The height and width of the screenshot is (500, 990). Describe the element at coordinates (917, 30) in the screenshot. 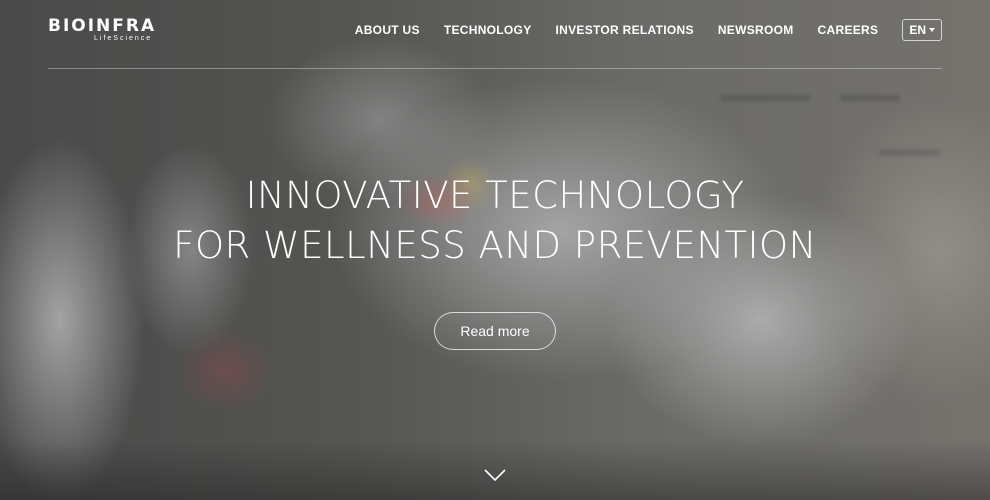

I see `language-label: EN` at that location.